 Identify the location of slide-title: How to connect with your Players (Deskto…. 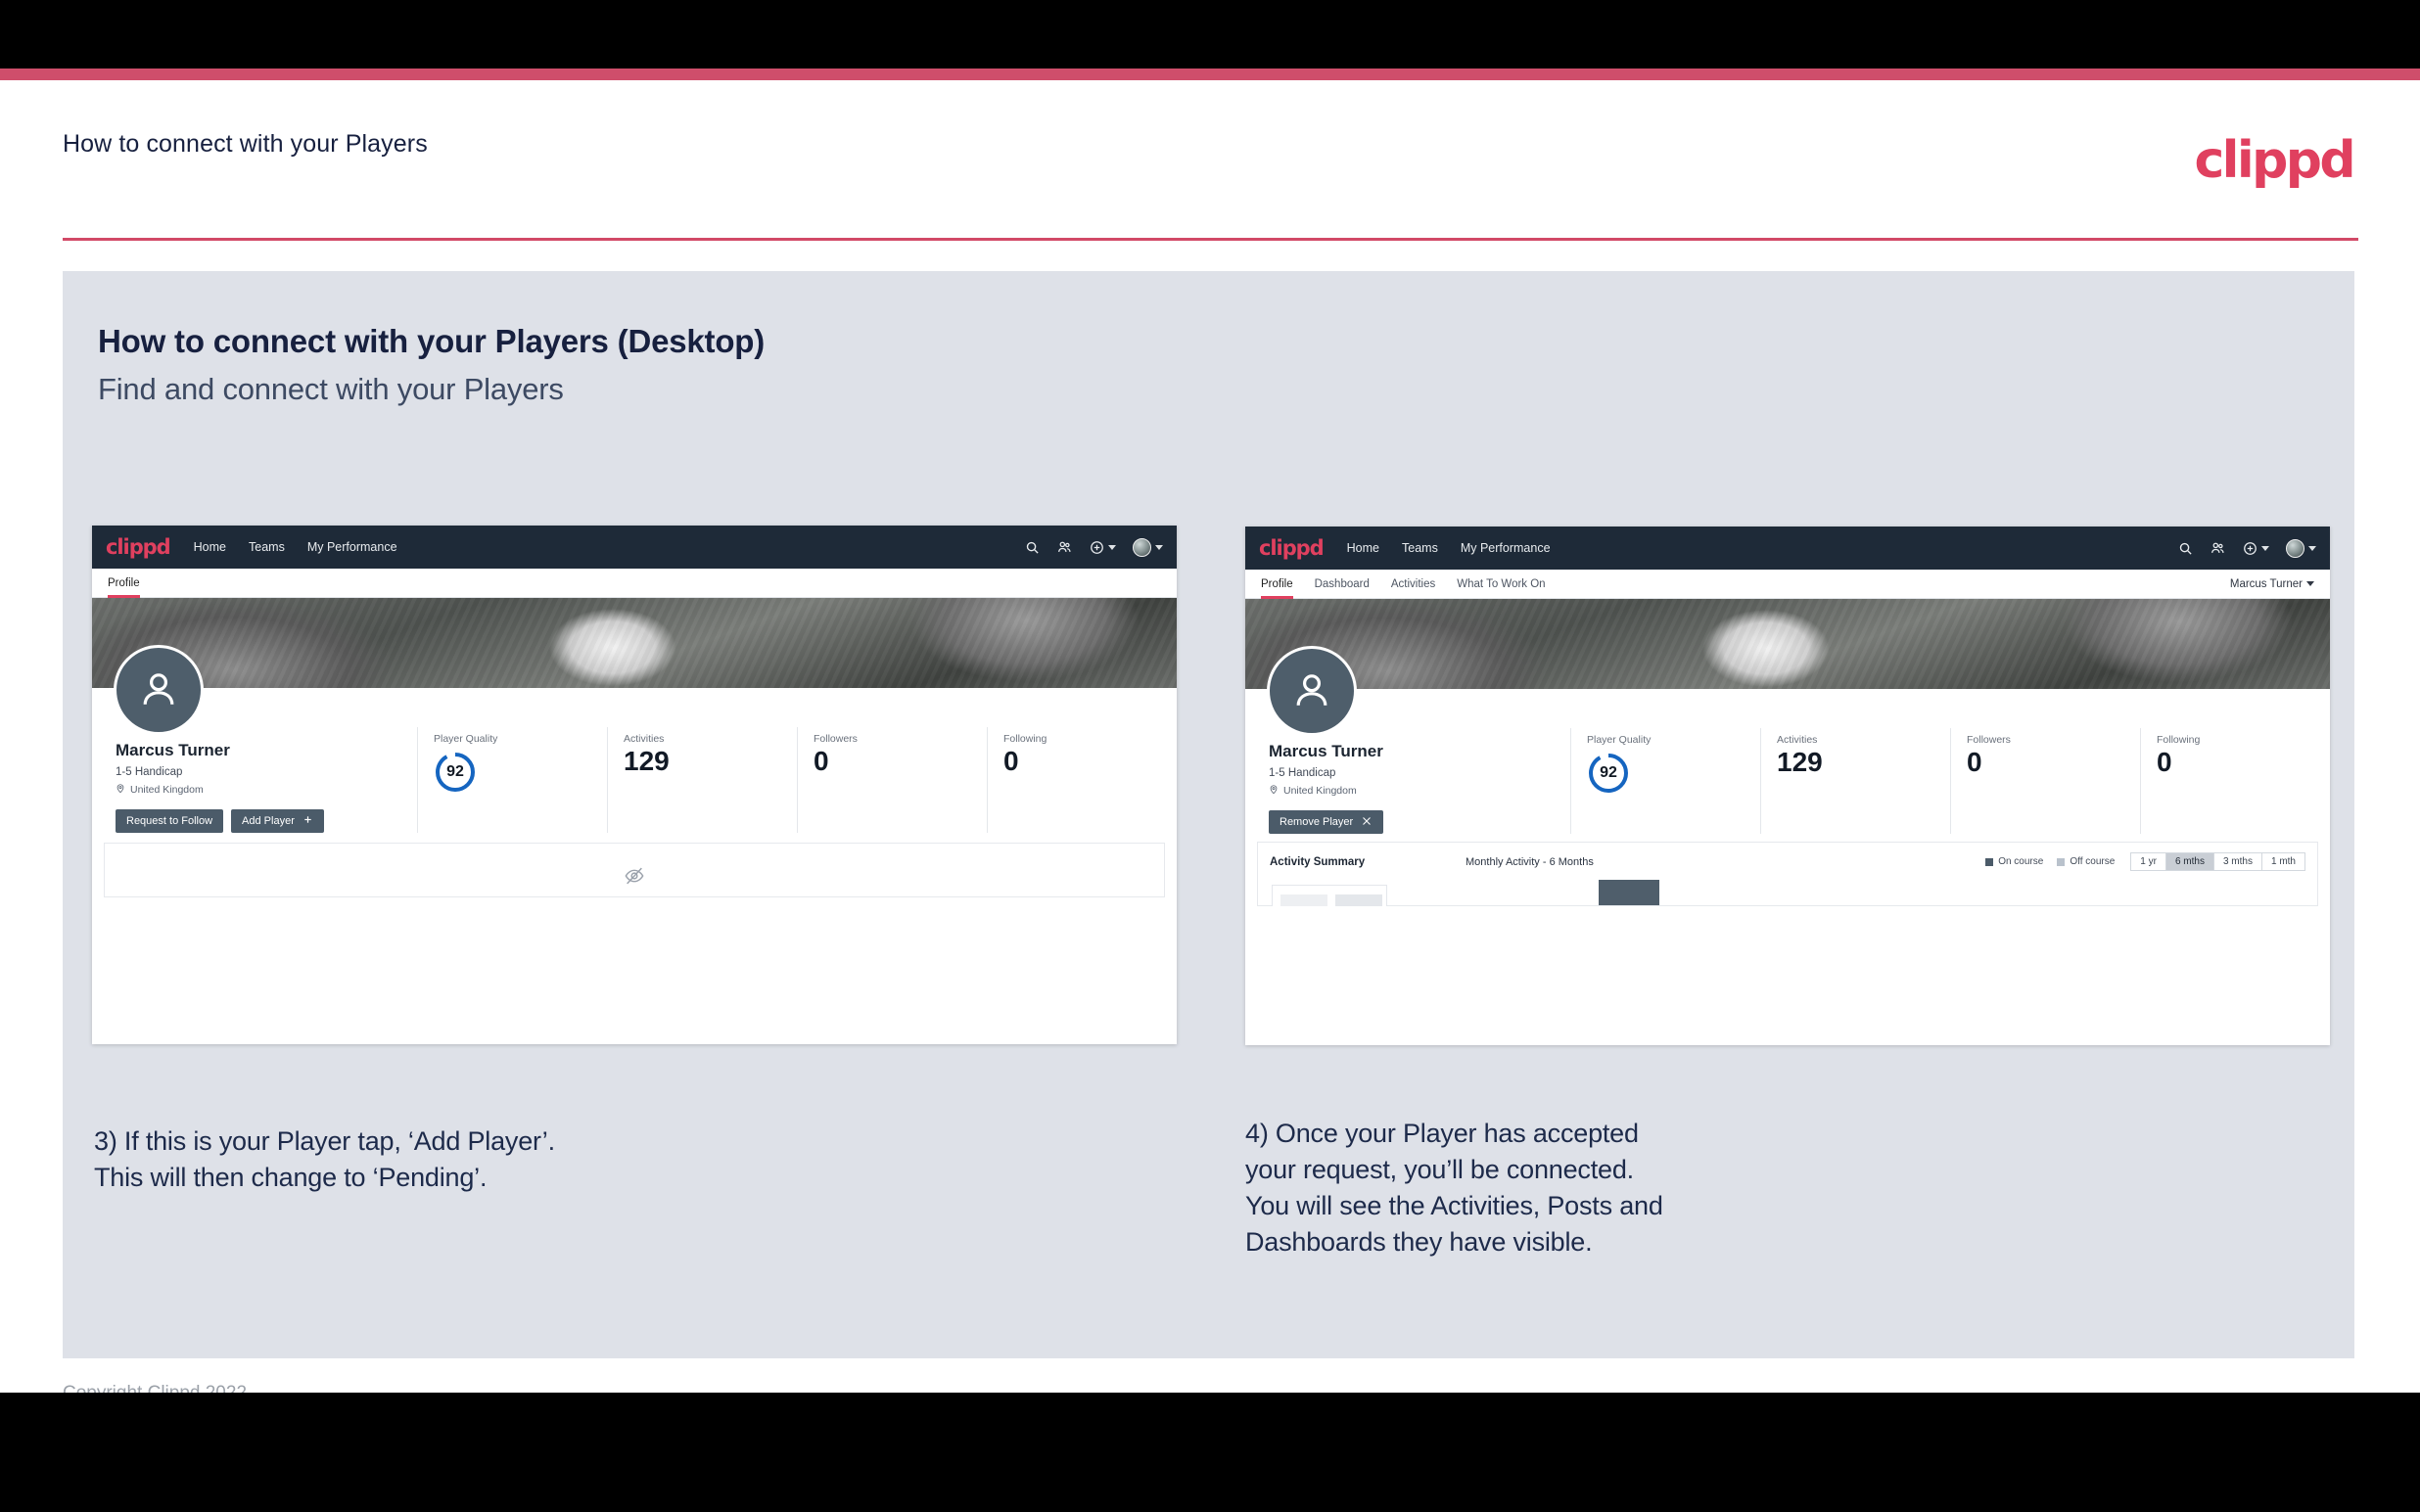
(432, 341).